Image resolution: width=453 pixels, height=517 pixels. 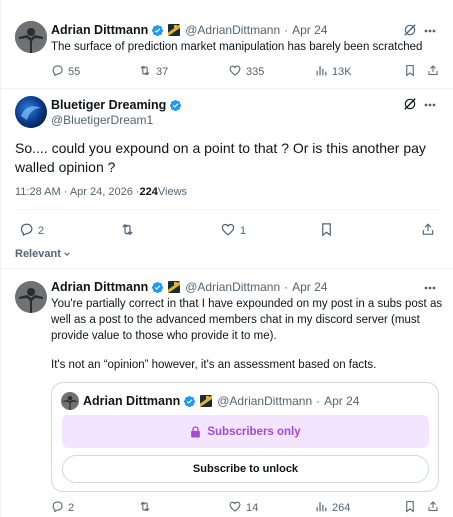 What do you see at coordinates (341, 508) in the screenshot?
I see `view-count: 264` at bounding box center [341, 508].